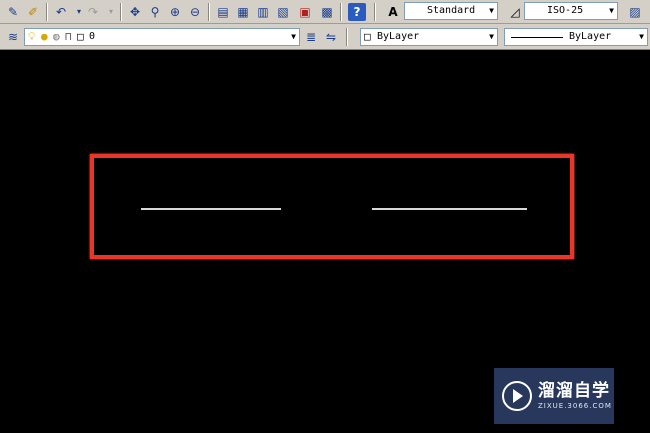 Image resolution: width=650 pixels, height=433 pixels. I want to click on color-select: □ ByLayer ▼, so click(429, 37).